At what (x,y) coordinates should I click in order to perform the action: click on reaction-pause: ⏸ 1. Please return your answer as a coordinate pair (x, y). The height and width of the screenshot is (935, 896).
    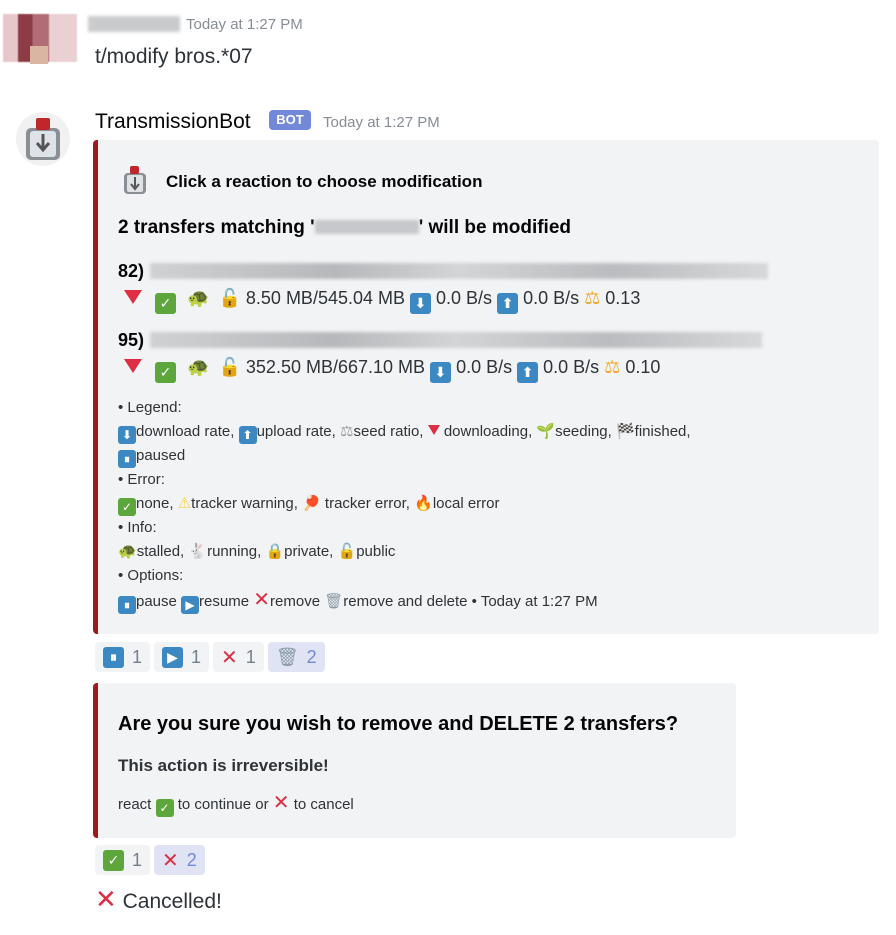
    Looking at the image, I should click on (123, 657).